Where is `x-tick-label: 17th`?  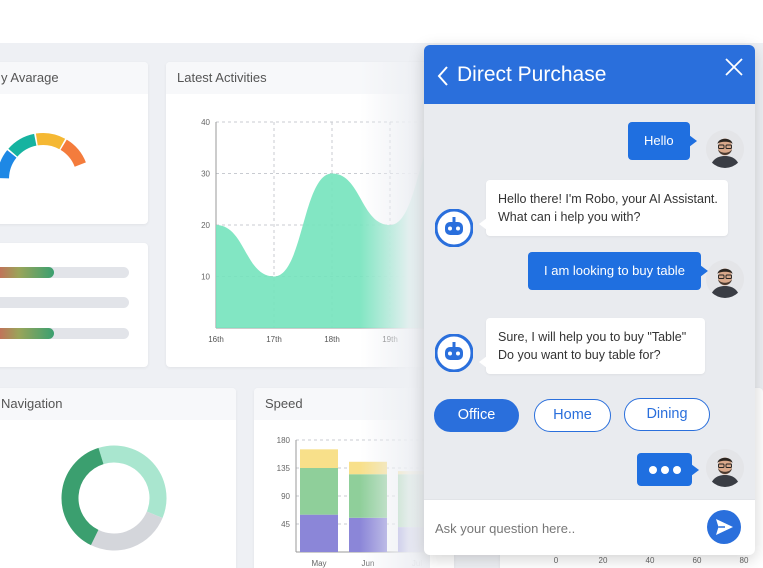
x-tick-label: 17th is located at coordinates (274, 339).